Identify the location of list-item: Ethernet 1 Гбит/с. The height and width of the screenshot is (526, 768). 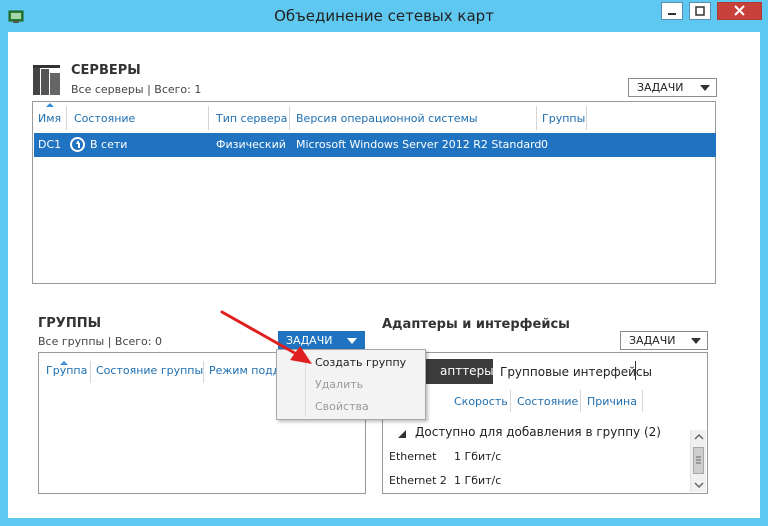
(536, 458).